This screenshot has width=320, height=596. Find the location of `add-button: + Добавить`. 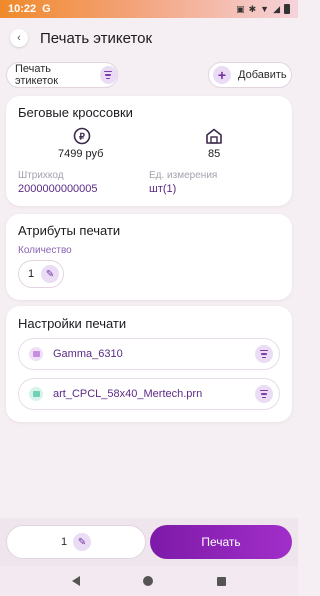

add-button: + Добавить is located at coordinates (250, 75).